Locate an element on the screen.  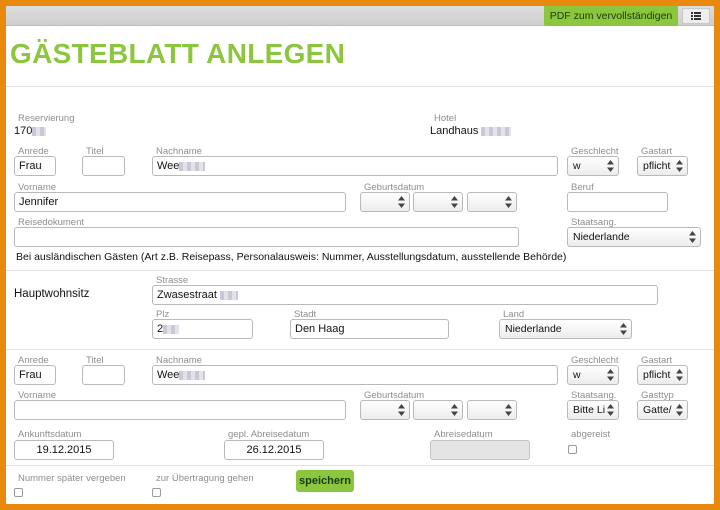
nummer-spaeter-checkbox is located at coordinates (18, 492).